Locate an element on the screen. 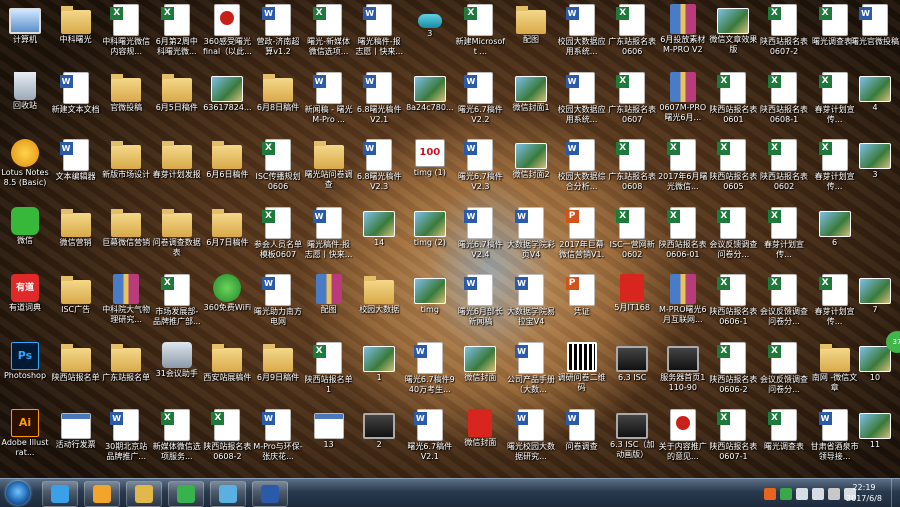 The height and width of the screenshot is (507, 900). desktop-icon: ISC广告 is located at coordinates (76, 303).